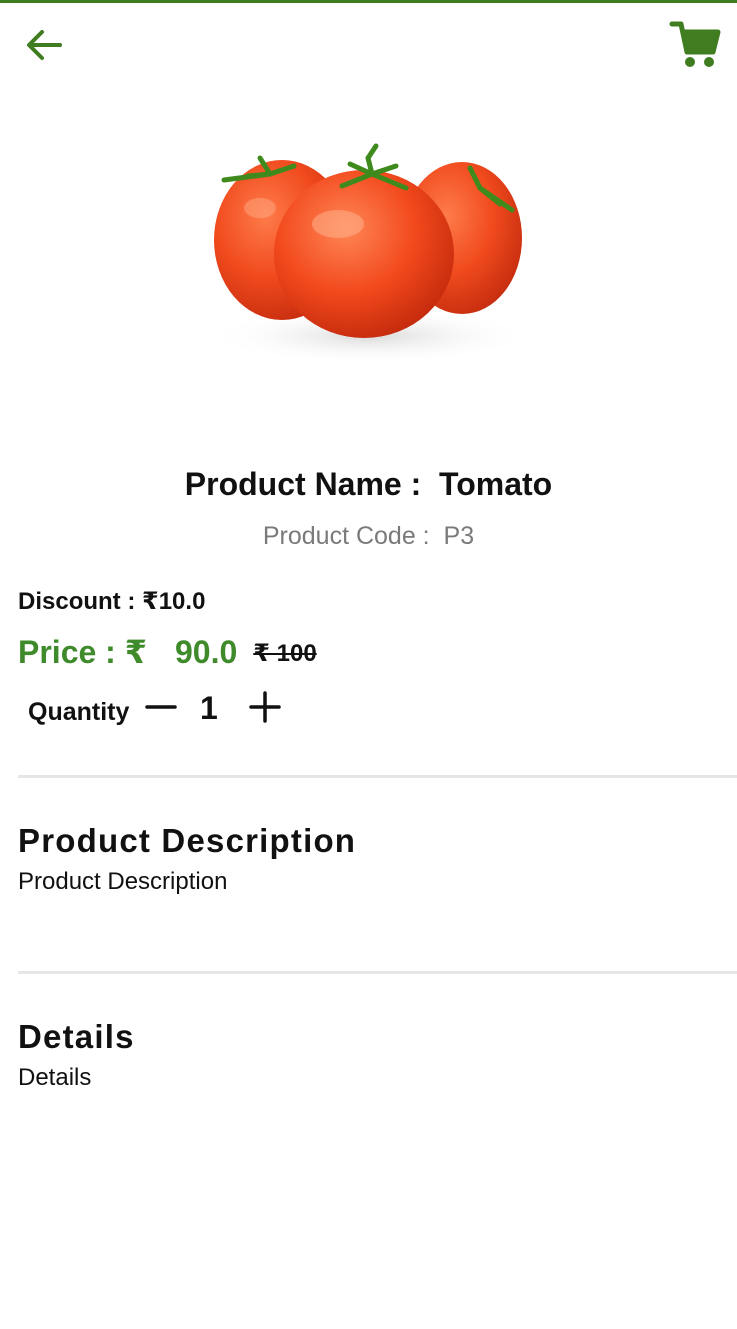 This screenshot has width=737, height=1329. I want to click on discount: Discount : ₹10.0, so click(111, 601).